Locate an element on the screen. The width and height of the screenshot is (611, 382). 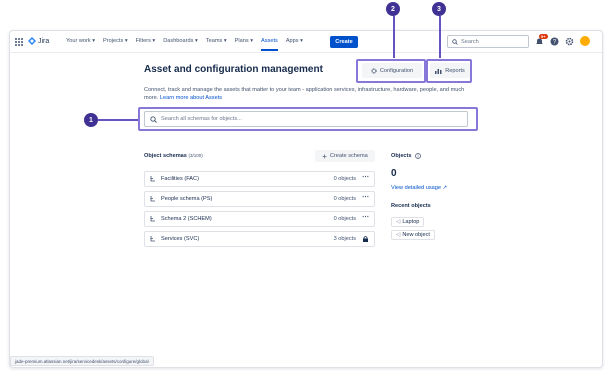
objects-count: 0 is located at coordinates (394, 173).